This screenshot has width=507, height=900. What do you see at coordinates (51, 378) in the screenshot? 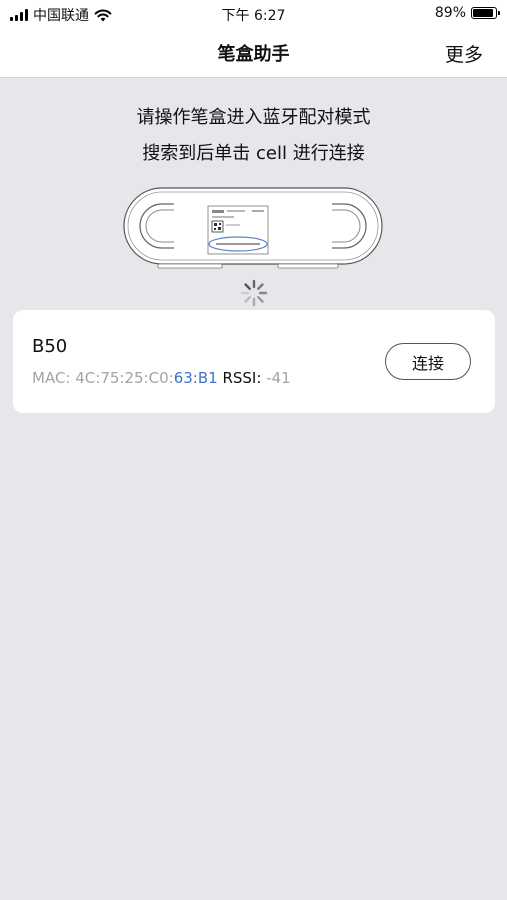
I see `mac-label: MAC:` at bounding box center [51, 378].